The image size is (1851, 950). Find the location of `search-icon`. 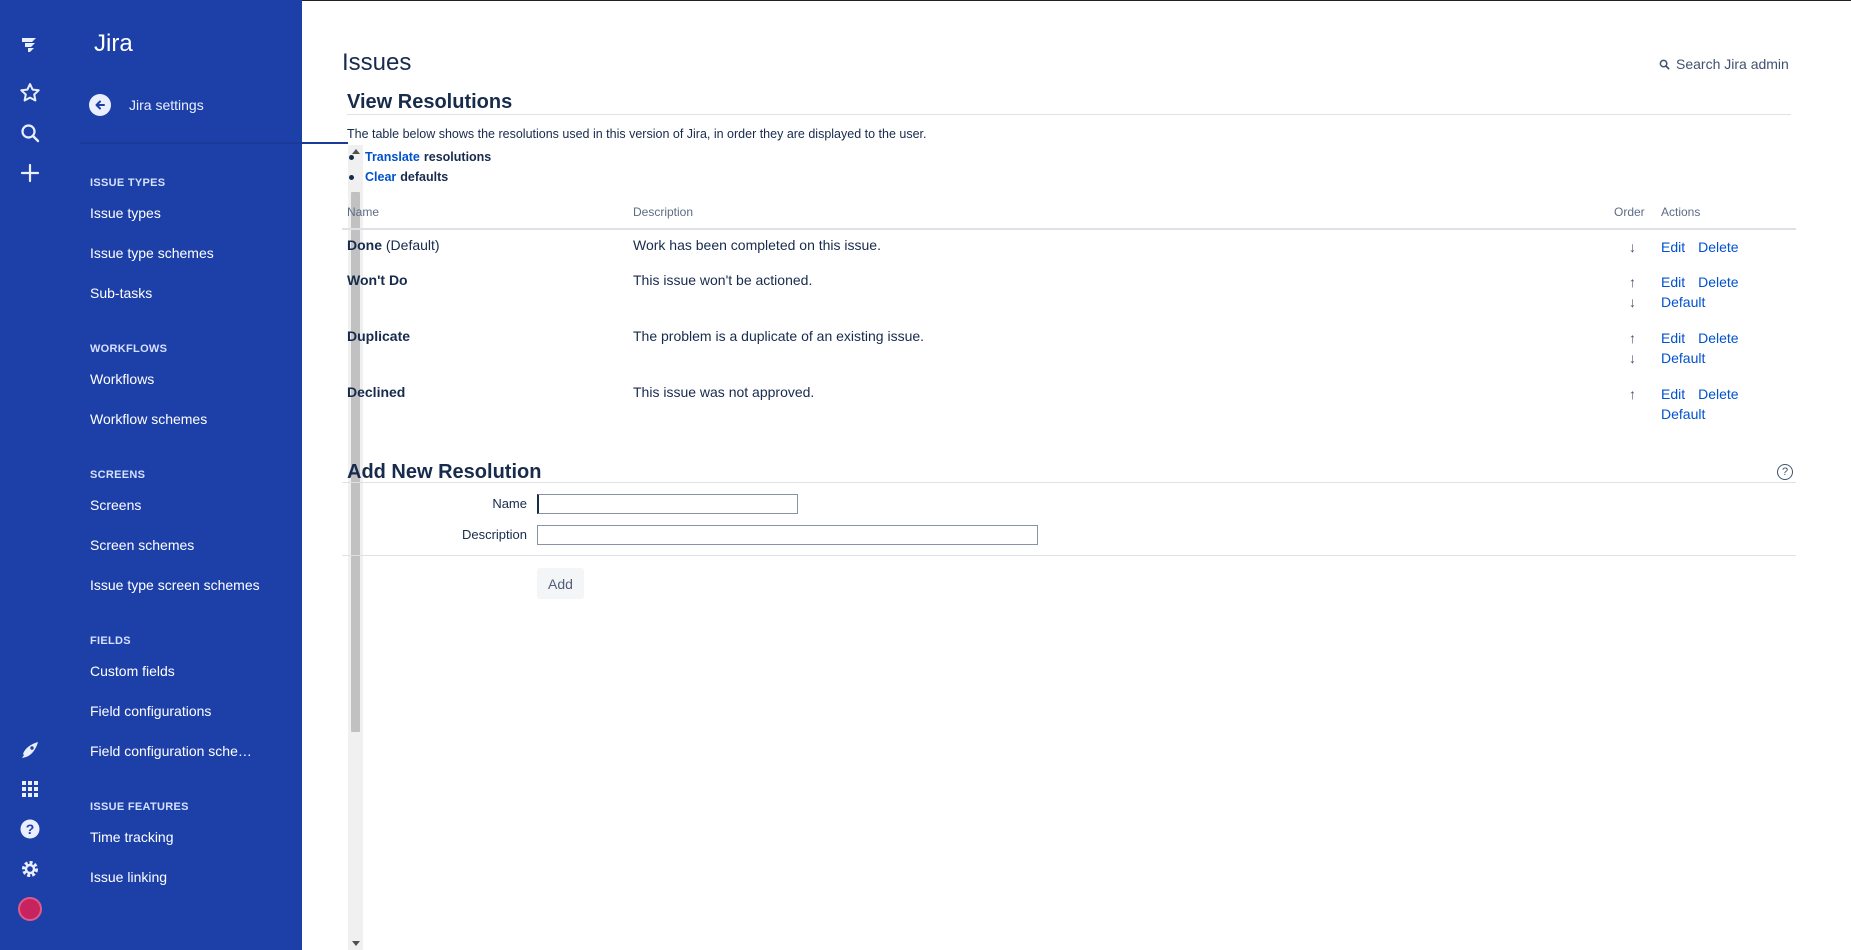

search-icon is located at coordinates (30, 133).